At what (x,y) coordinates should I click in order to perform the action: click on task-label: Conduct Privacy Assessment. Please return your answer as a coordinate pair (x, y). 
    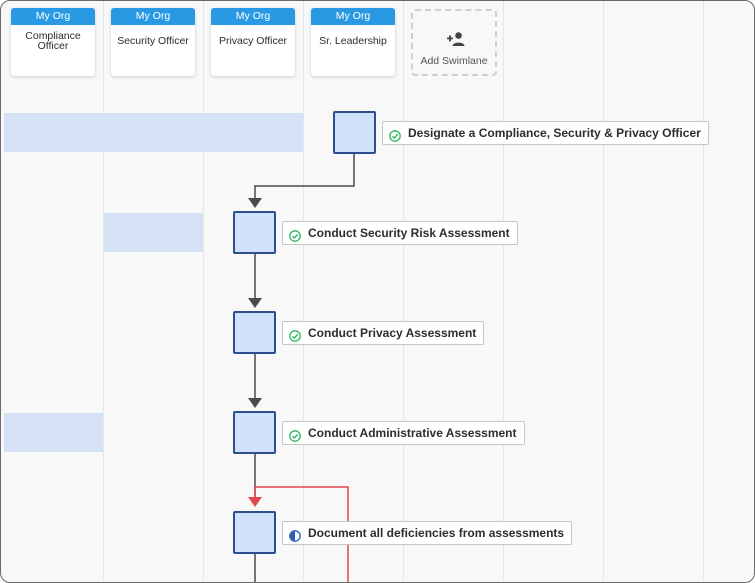
    Looking at the image, I should click on (383, 333).